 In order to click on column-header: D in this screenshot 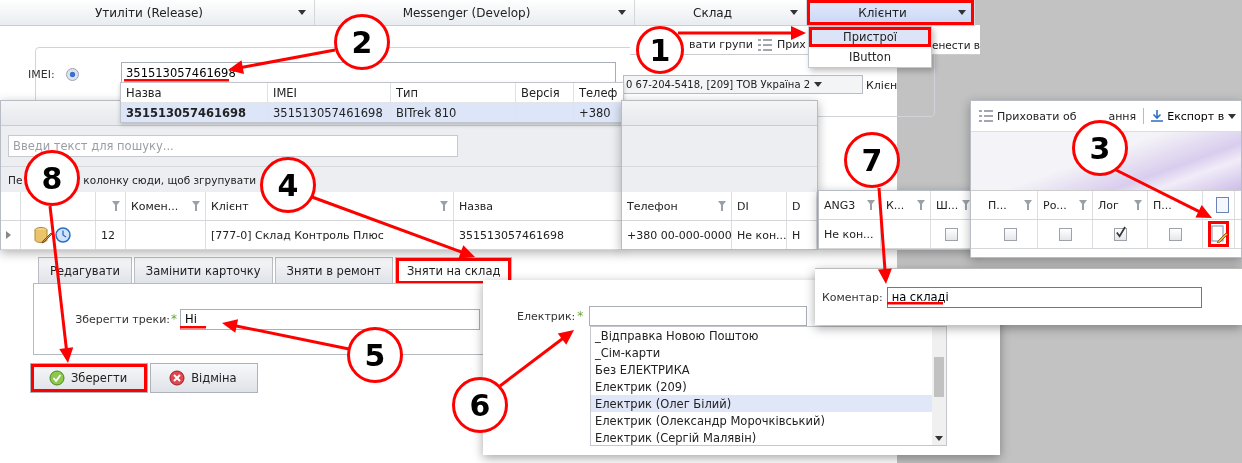, I will do `click(802, 206)`.